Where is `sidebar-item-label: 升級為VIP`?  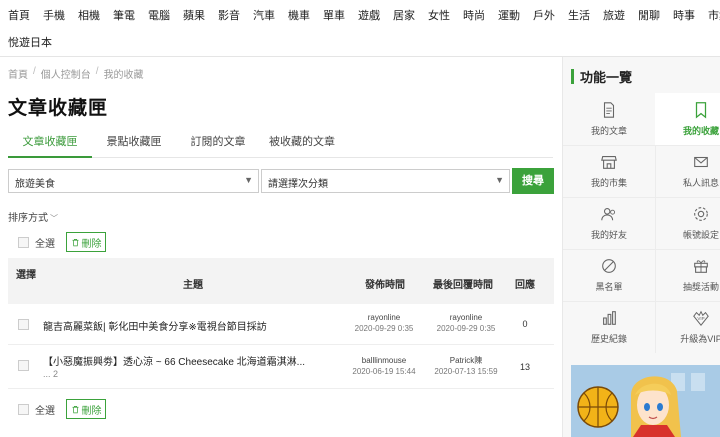
sidebar-item-label: 升級為VIP is located at coordinates (700, 339).